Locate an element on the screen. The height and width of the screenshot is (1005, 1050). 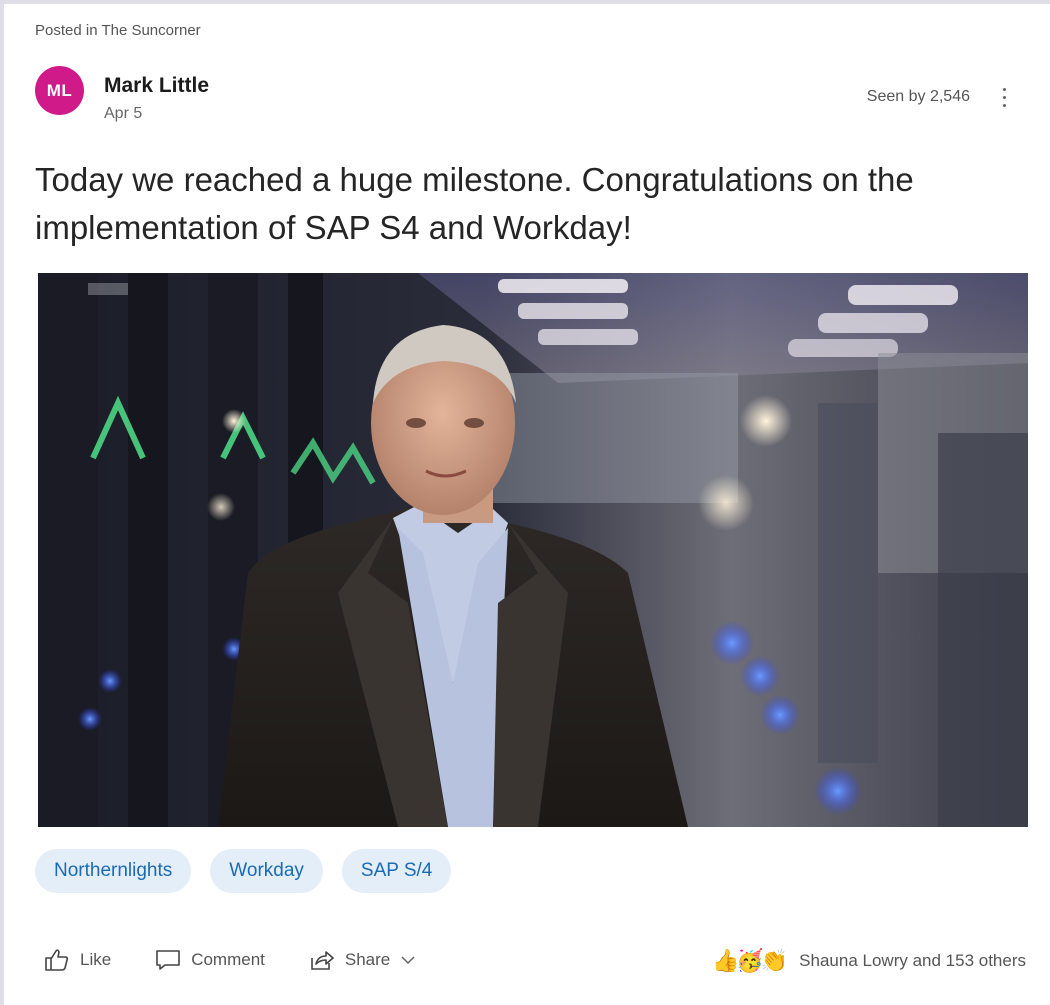
share-label: Share is located at coordinates (367, 959).